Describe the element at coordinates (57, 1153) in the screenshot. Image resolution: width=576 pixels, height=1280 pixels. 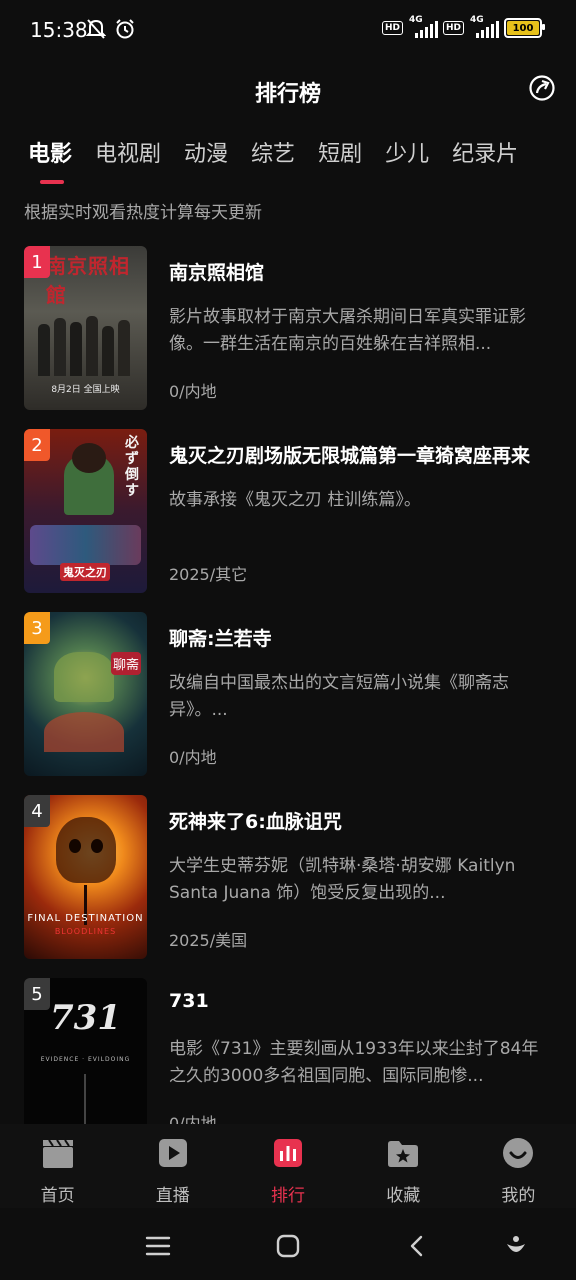
I see `clapperboard-icon` at that location.